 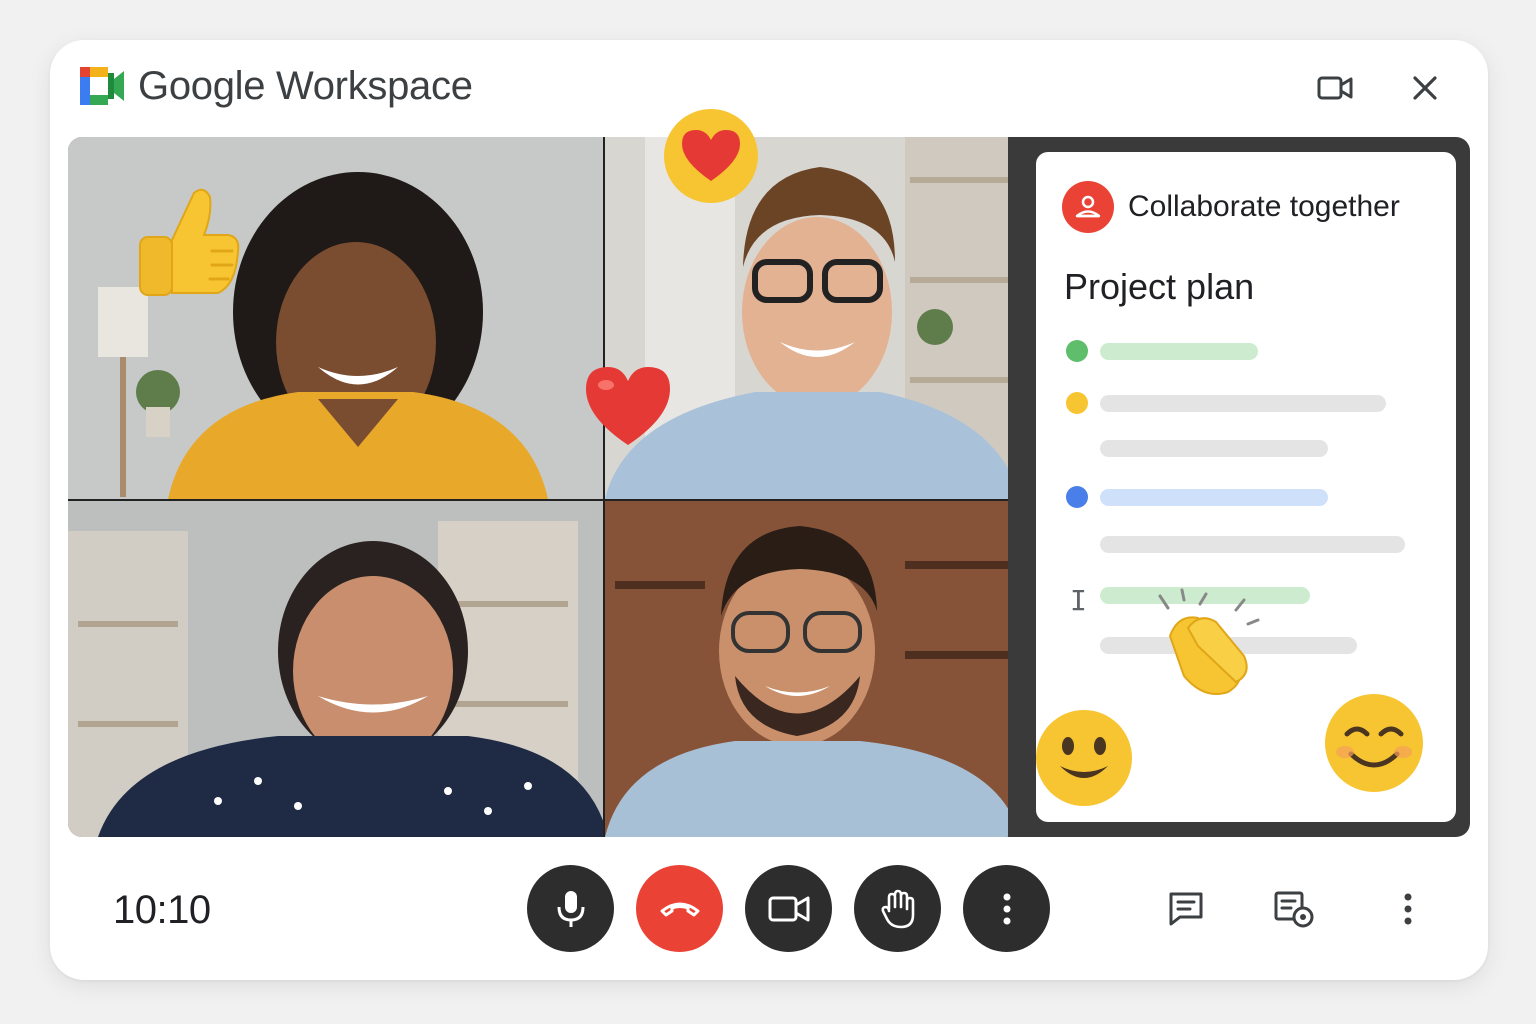 I want to click on doc-heading: Collaborate together, so click(x=1264, y=206).